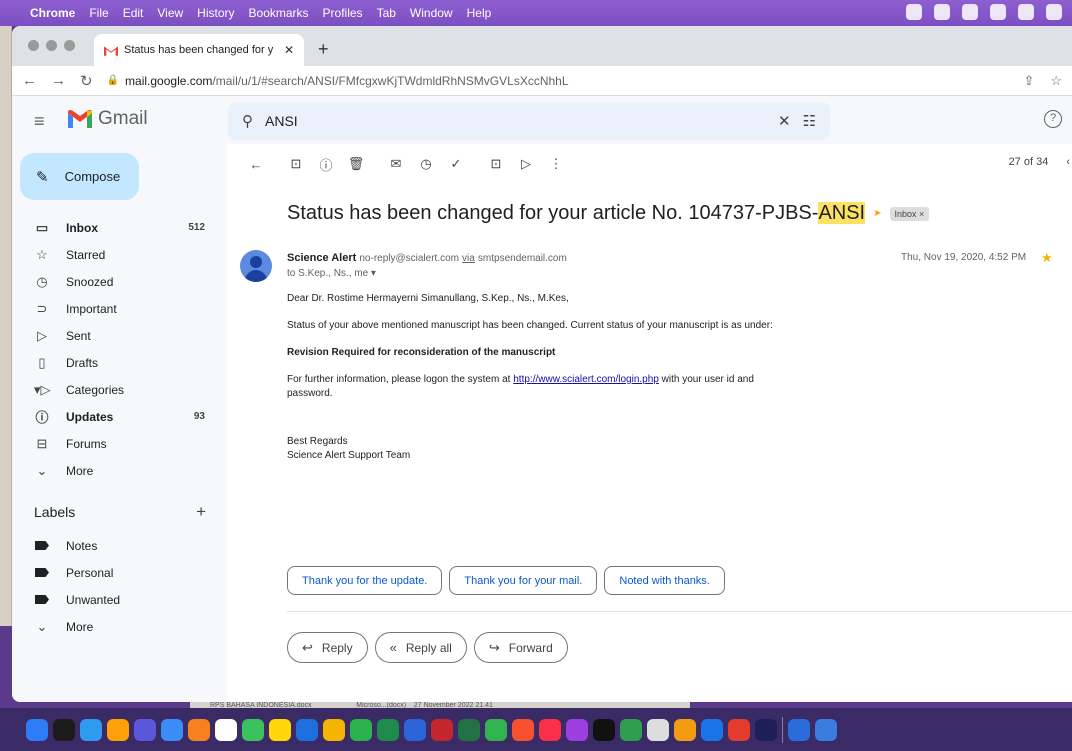  Describe the element at coordinates (296, 164) in the screenshot. I see `archive-icon: ⊡` at that location.